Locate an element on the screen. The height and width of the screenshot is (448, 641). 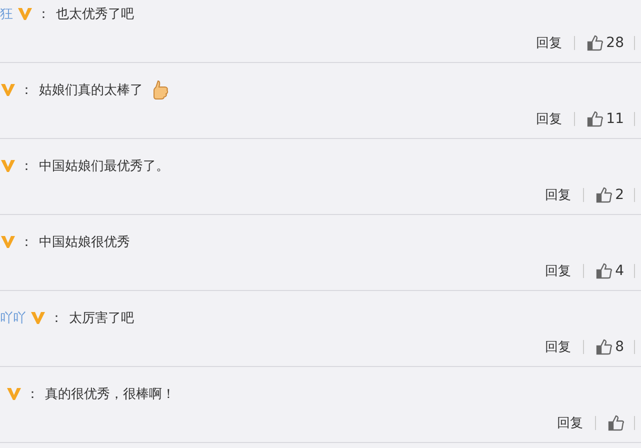
comment-text: 真的很优秀，很棒啊！ is located at coordinates (110, 394).